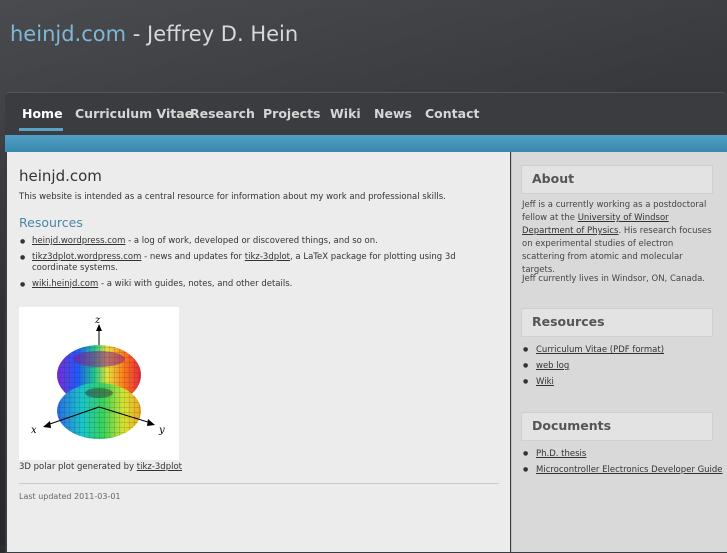 The width and height of the screenshot is (727, 553). What do you see at coordinates (70, 496) in the screenshot?
I see `last-updated: Last updated 2011-03-01` at bounding box center [70, 496].